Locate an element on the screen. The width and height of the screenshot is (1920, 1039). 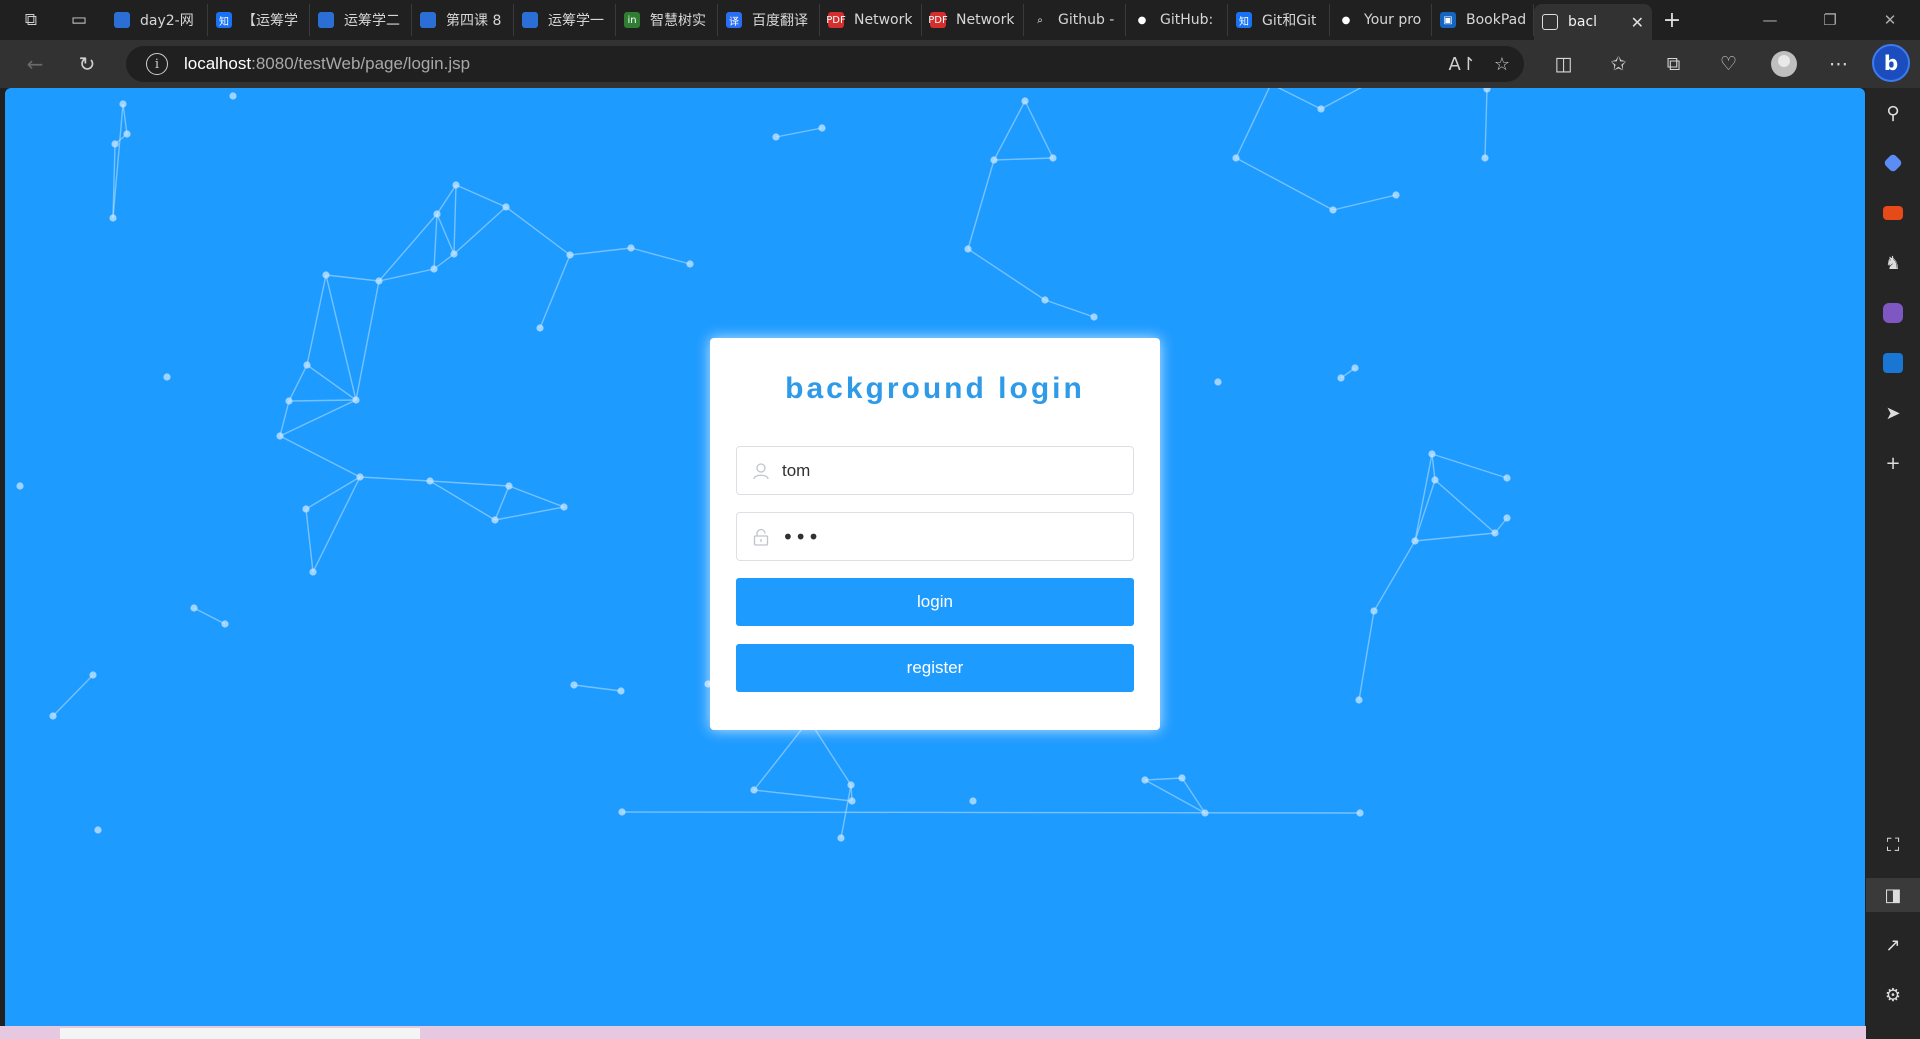
tab-12: ● Your pro is located at coordinates (1381, 20).